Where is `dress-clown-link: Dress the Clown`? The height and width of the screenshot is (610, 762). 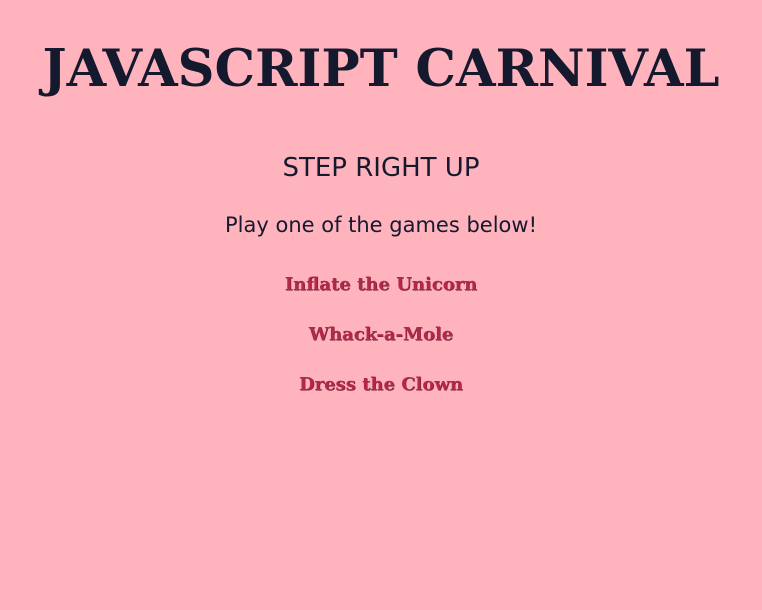
dress-clown-link: Dress the Clown is located at coordinates (381, 385).